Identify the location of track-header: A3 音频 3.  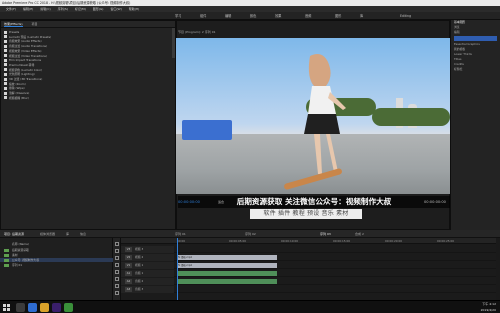
(147, 289).